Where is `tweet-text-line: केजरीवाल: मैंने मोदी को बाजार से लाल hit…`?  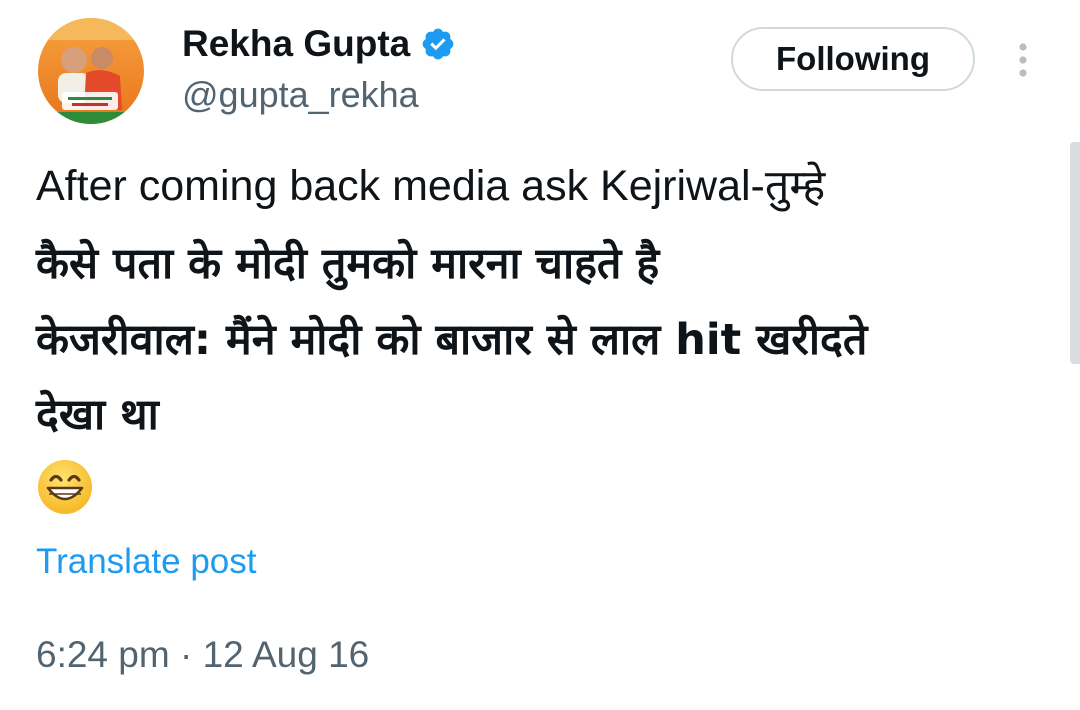 tweet-text-line: केजरीवाल: मैंने मोदी को बाजार से लाल hit… is located at coordinates (452, 340).